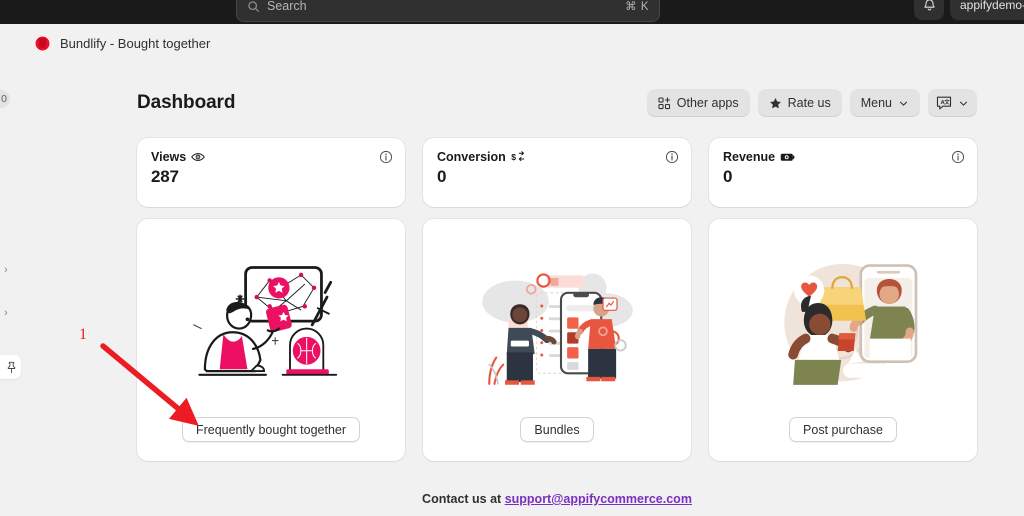  I want to click on translate-icon: A 文, so click(944, 102).